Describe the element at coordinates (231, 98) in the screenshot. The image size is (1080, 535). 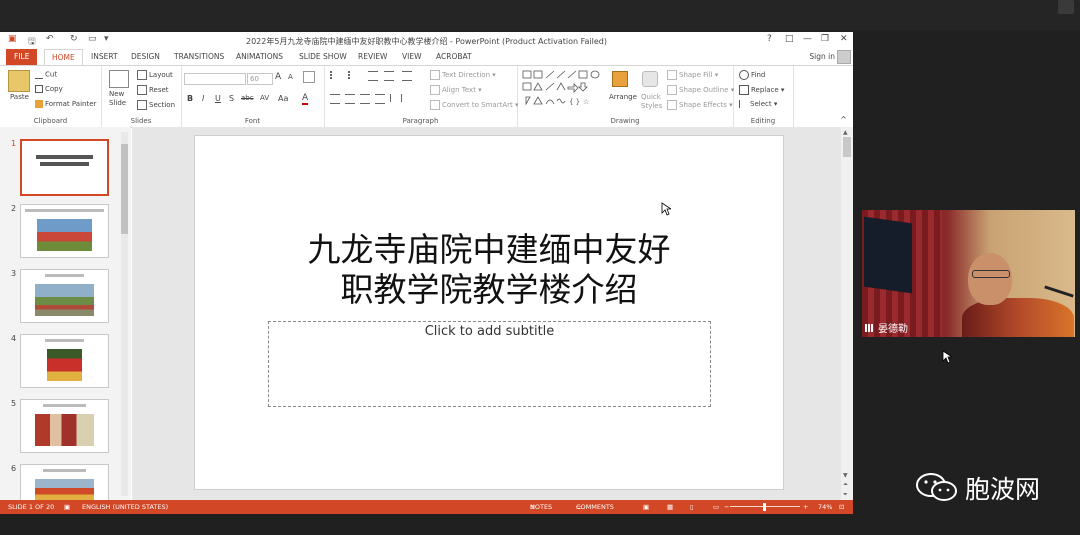
I see `text-shadow-button: S` at that location.